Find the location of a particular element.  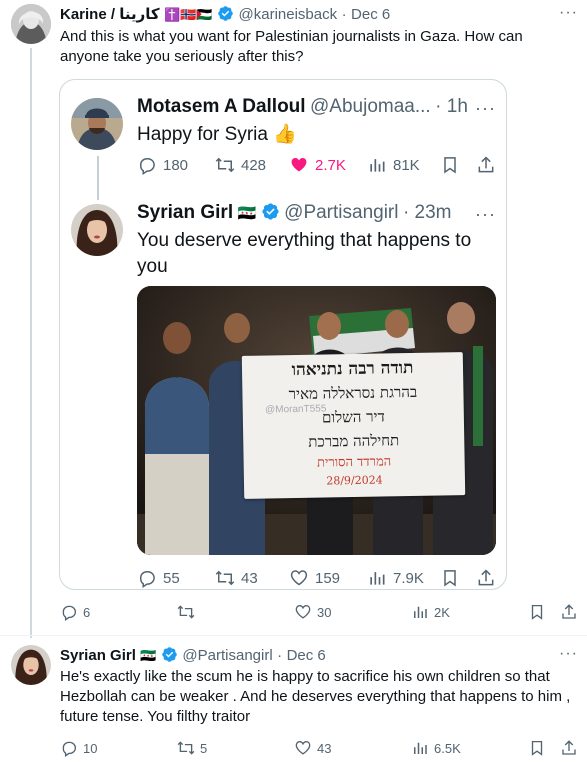

reply-date: Dec 6 is located at coordinates (306, 655).